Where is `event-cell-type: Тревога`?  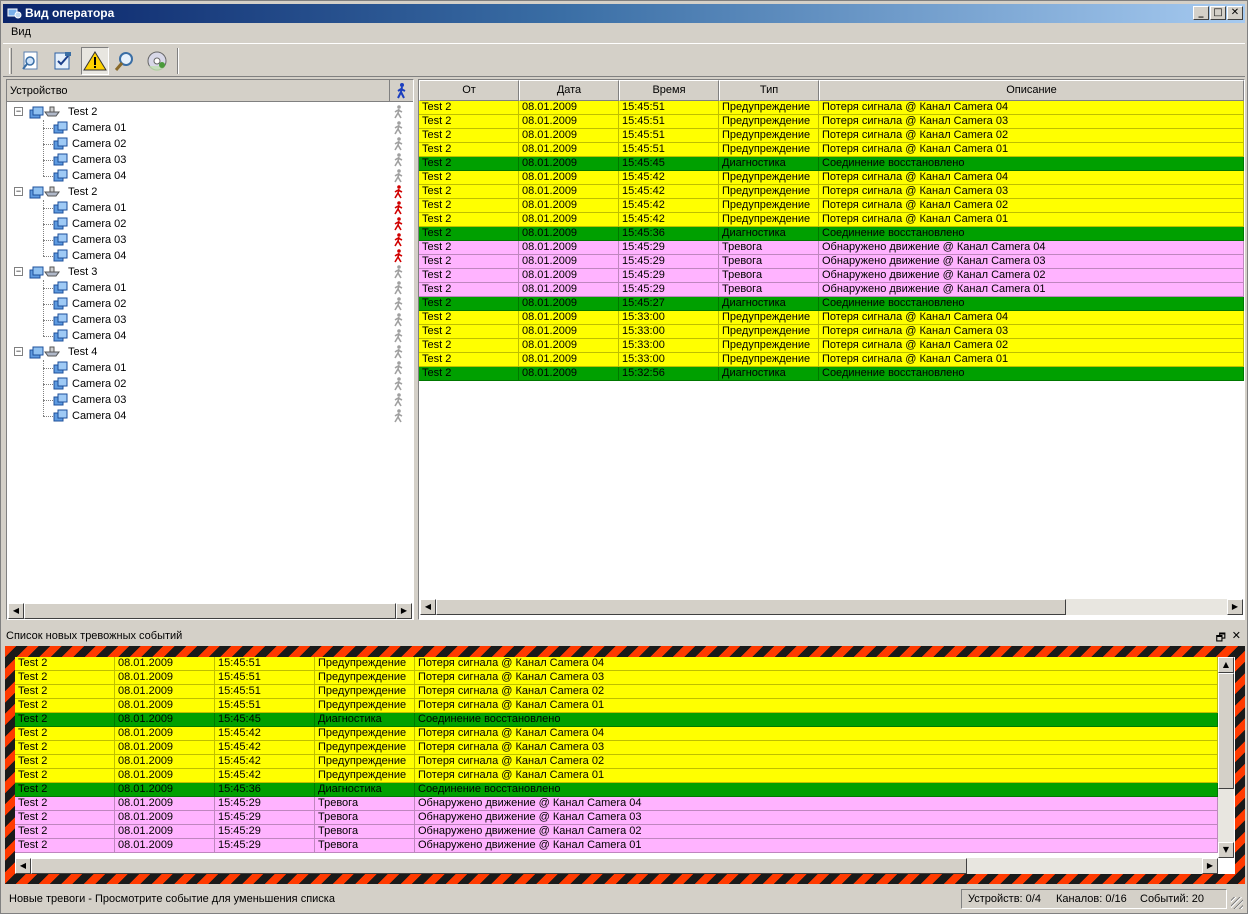 event-cell-type: Тревога is located at coordinates (769, 290).